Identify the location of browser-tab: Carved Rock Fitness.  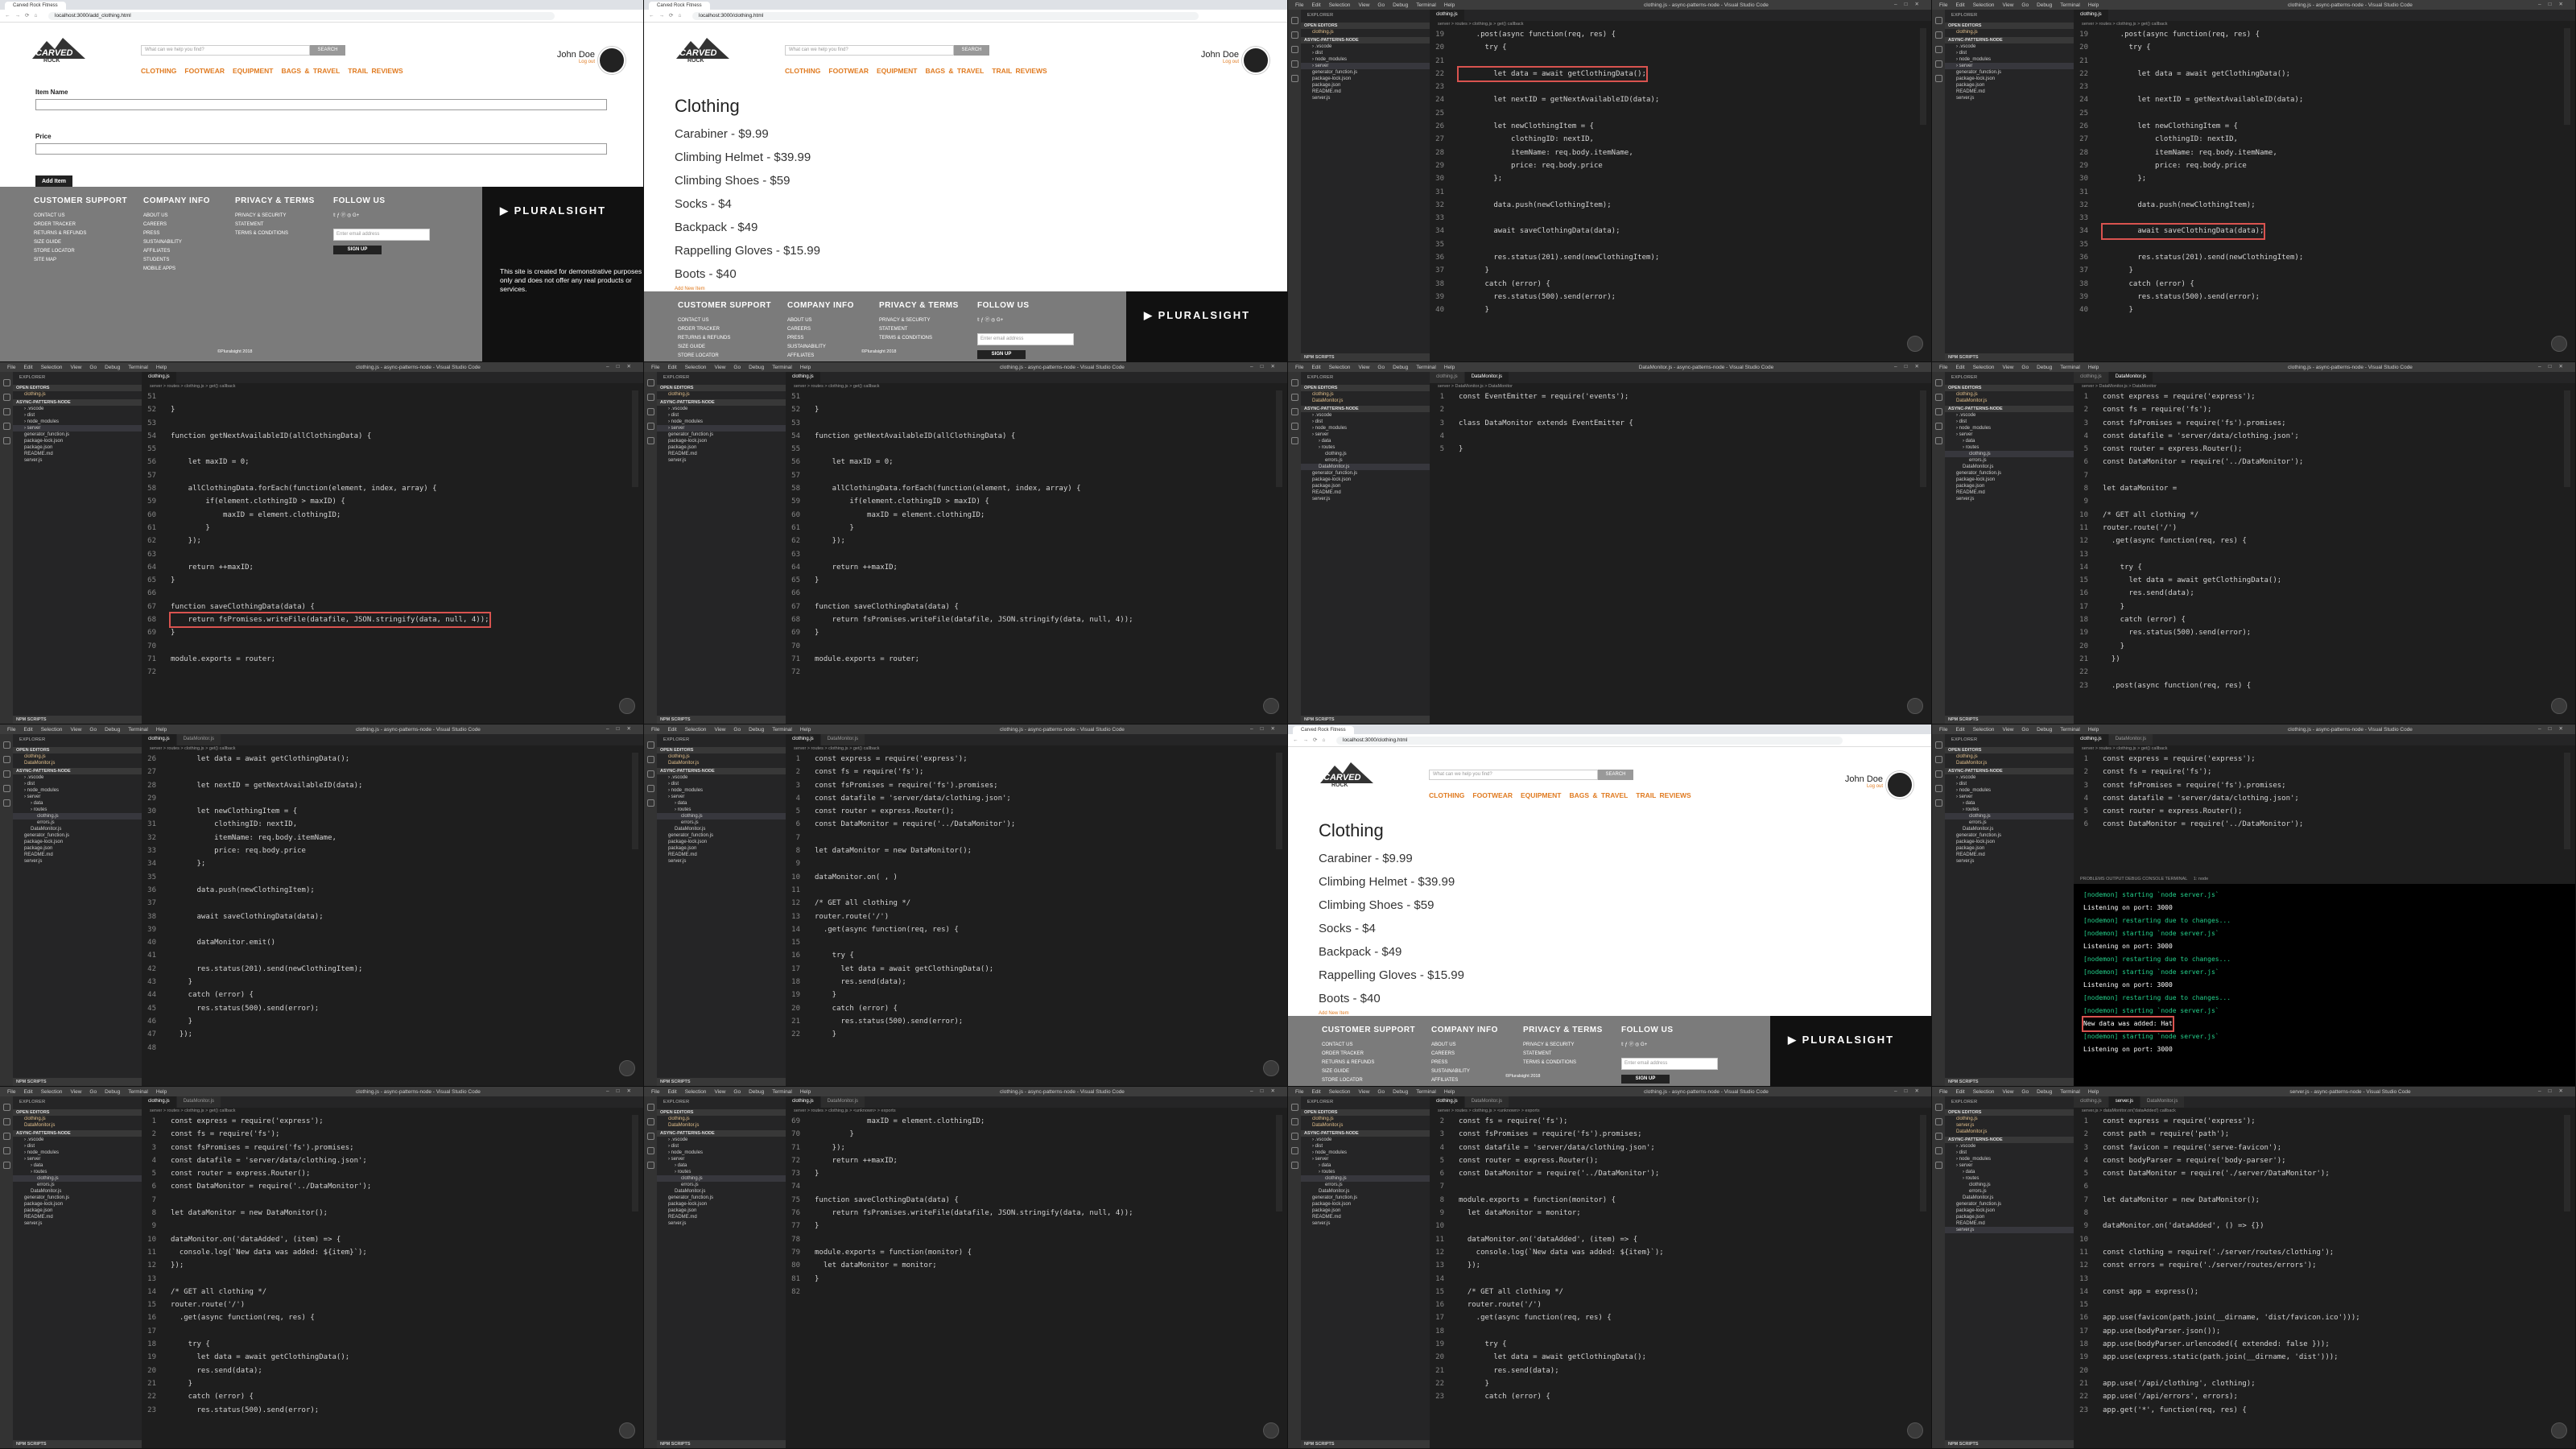
(1323, 730).